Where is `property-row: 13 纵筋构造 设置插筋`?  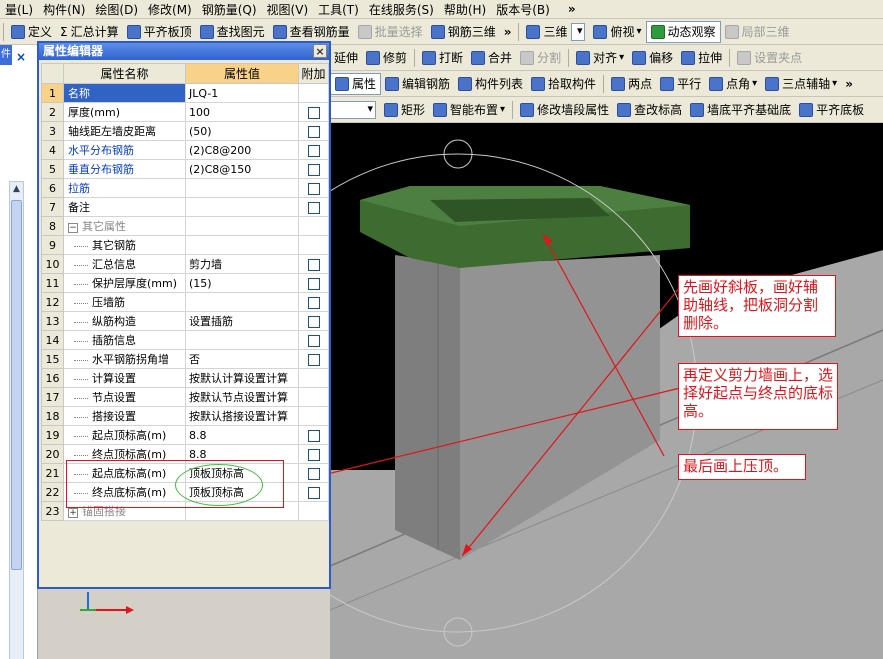
property-row: 13 纵筋构造 设置插筋 is located at coordinates (185, 321).